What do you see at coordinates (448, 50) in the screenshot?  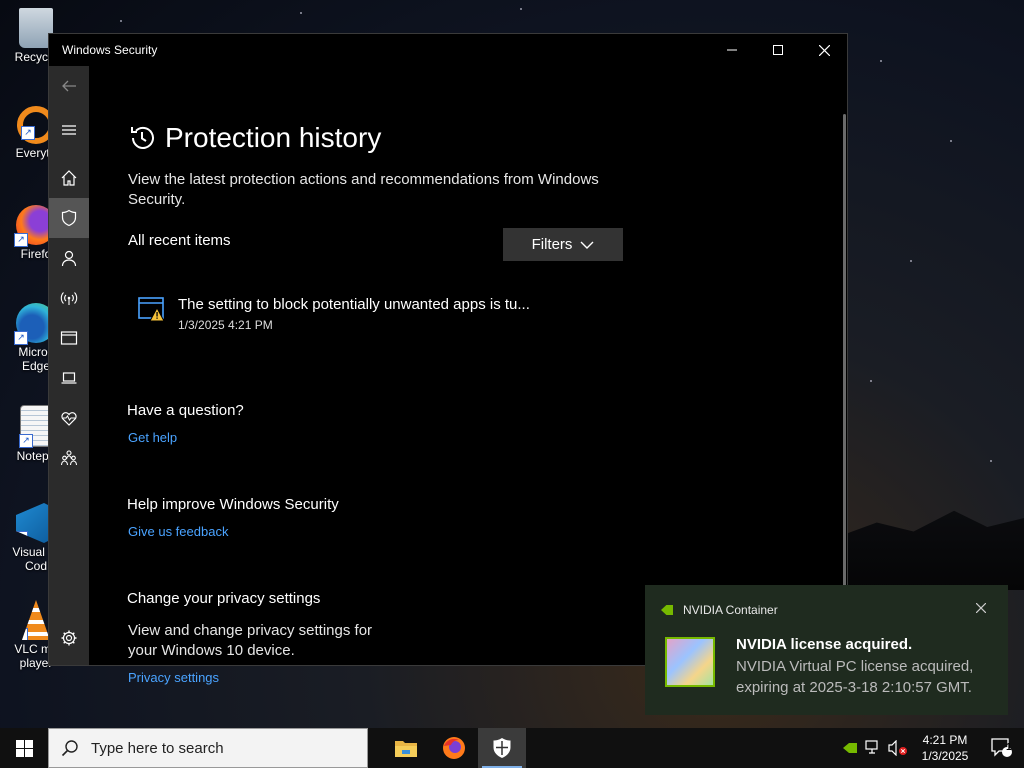 I see `title-bar: Windows Security` at bounding box center [448, 50].